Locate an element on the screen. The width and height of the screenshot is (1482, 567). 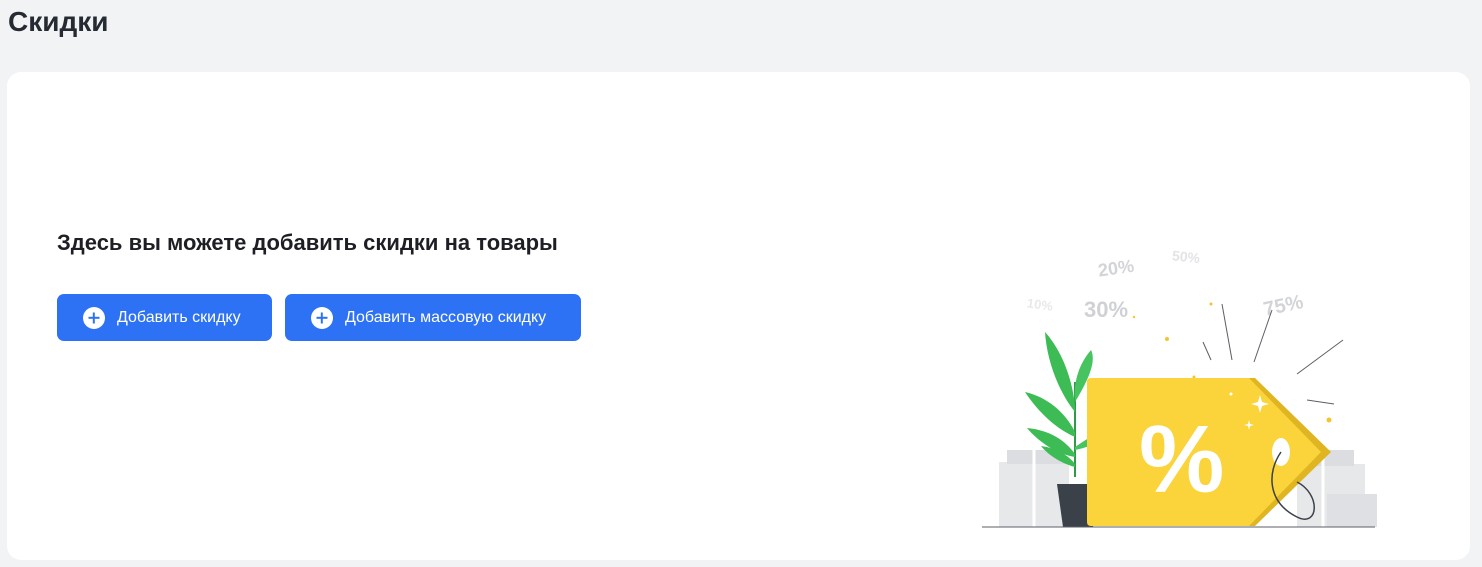
discount-tag-illustration: 20% 50% 30% 10% 75% % is located at coordinates (1179, 387).